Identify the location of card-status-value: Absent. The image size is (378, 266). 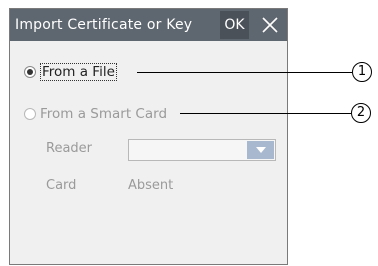
(151, 185).